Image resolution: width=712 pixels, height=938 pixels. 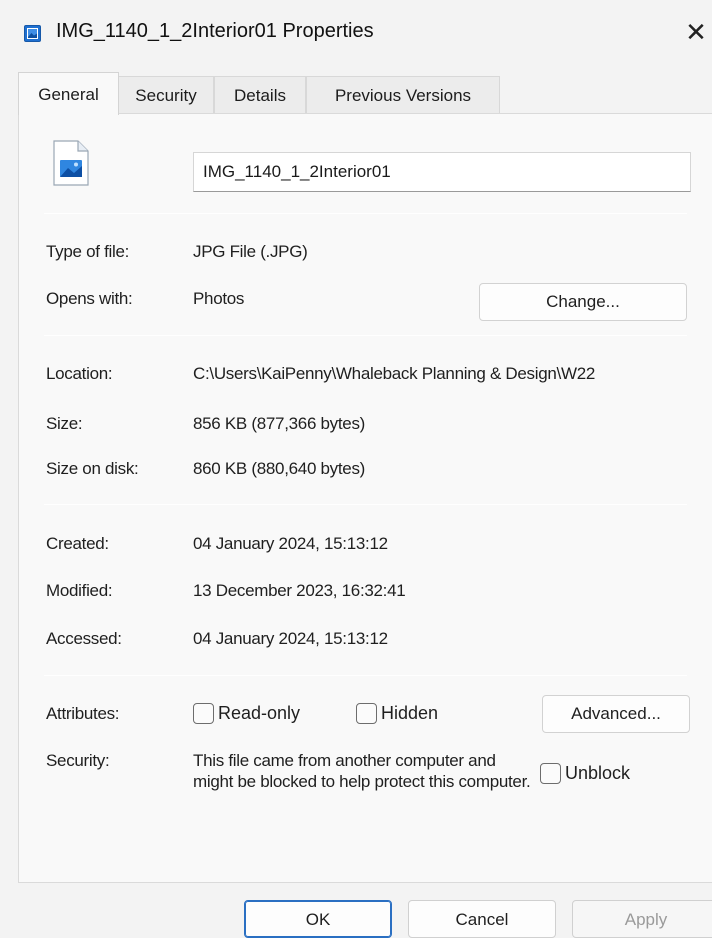 I want to click on apply-button: Apply, so click(x=642, y=919).